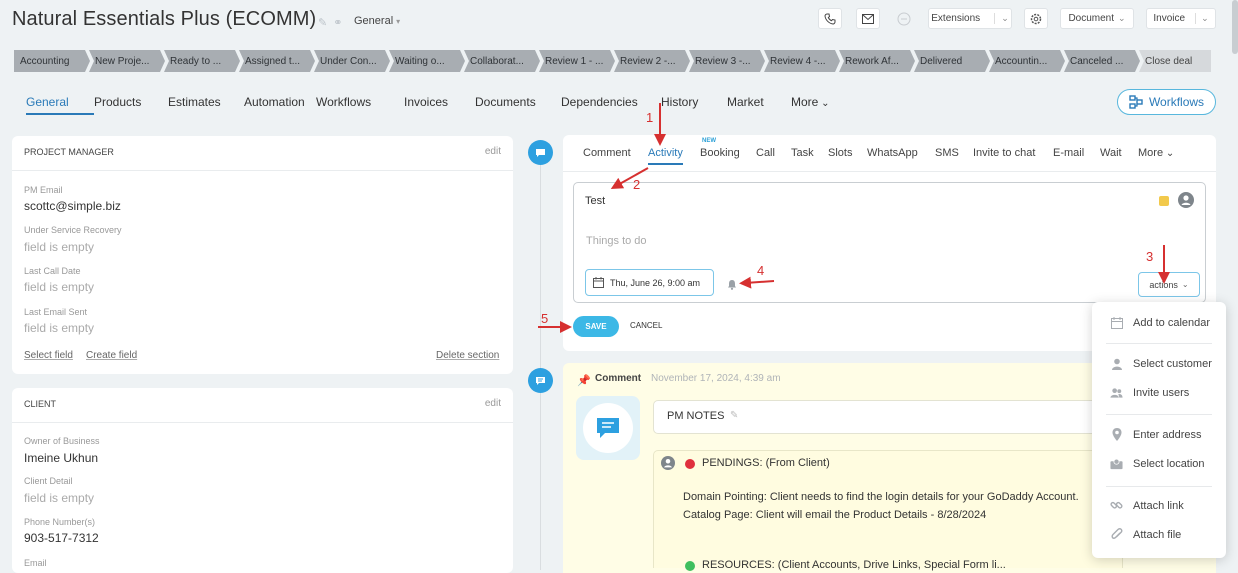 Image resolution: width=1238 pixels, height=573 pixels. I want to click on annotation-number: 1, so click(650, 117).